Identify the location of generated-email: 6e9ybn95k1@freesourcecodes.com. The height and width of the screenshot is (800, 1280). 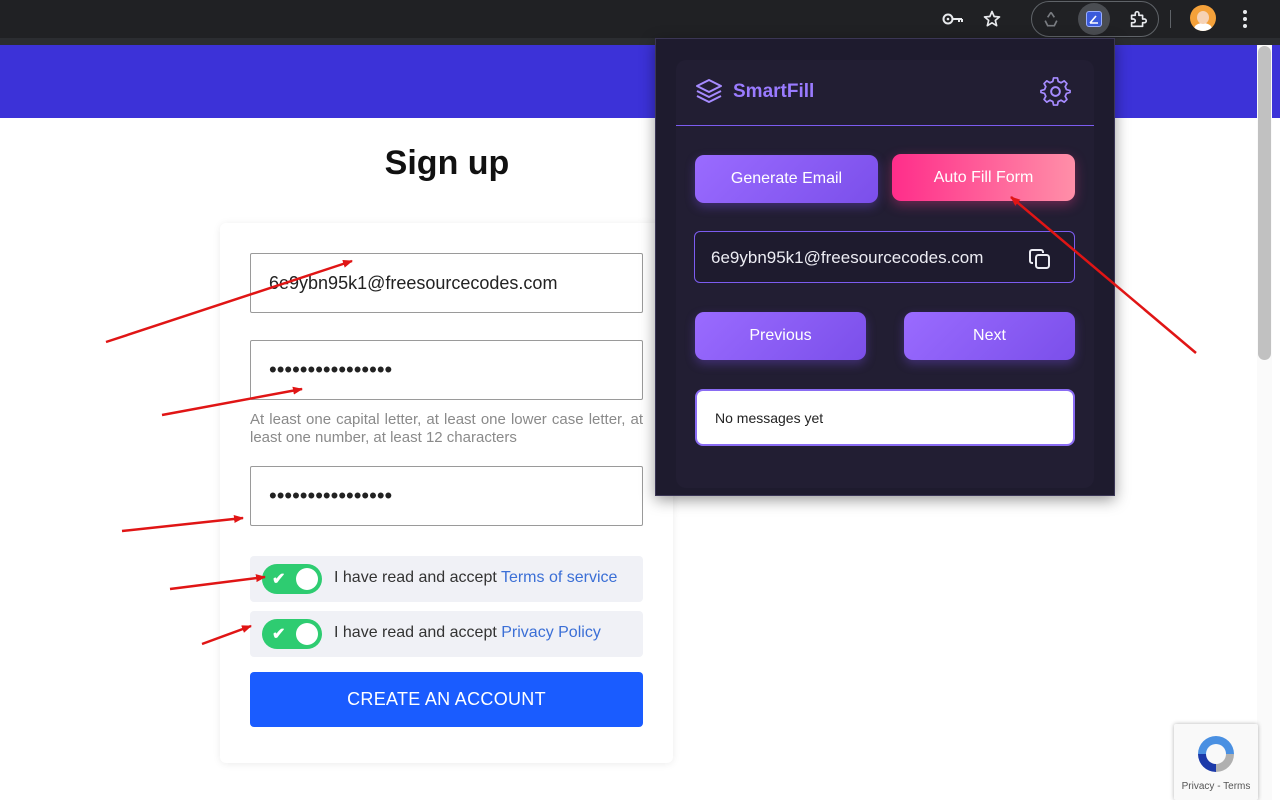
(847, 257).